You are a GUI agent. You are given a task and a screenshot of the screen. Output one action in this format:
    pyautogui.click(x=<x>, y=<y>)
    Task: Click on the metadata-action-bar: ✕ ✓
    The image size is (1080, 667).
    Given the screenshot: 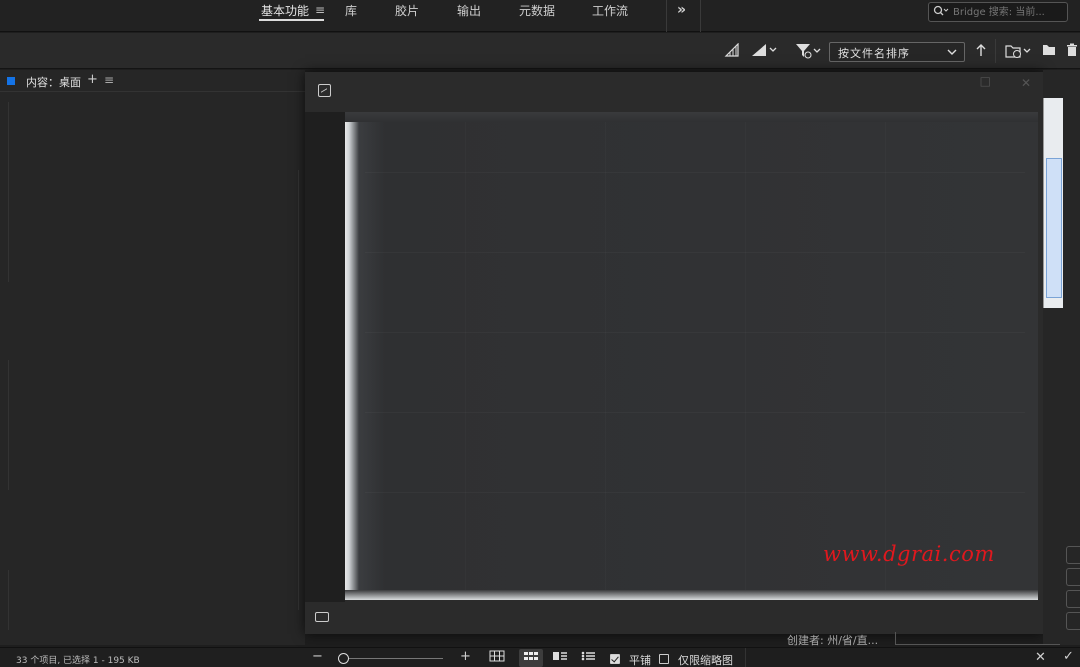 What is the action you would take?
    pyautogui.click(x=912, y=657)
    